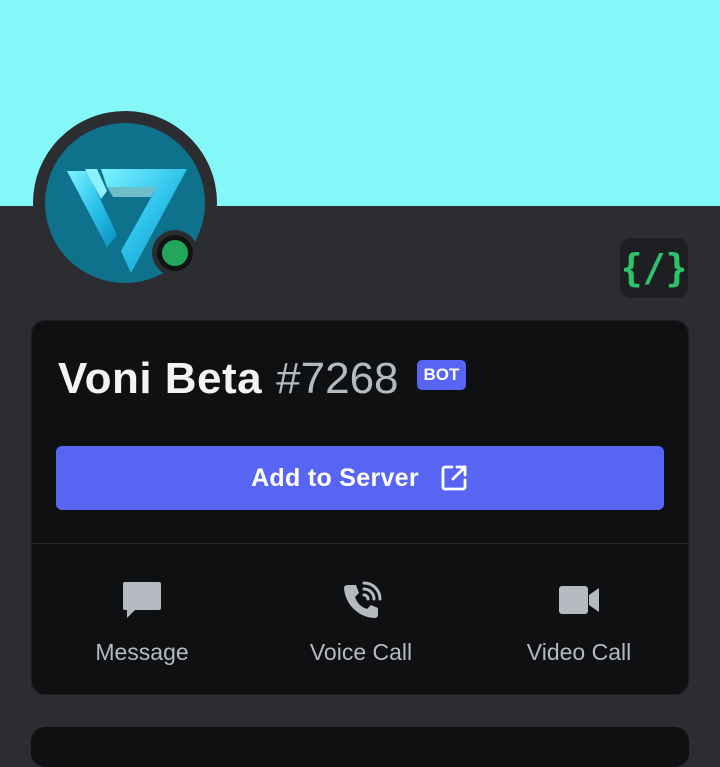 This screenshot has height=767, width=720. Describe the element at coordinates (441, 375) in the screenshot. I see `bot-tag-badge: BOT` at that location.